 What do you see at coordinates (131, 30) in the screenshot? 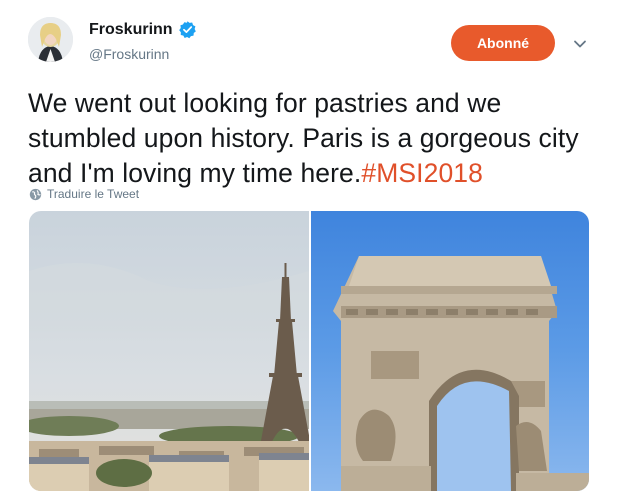
I see `display-name: Froskurinn` at bounding box center [131, 30].